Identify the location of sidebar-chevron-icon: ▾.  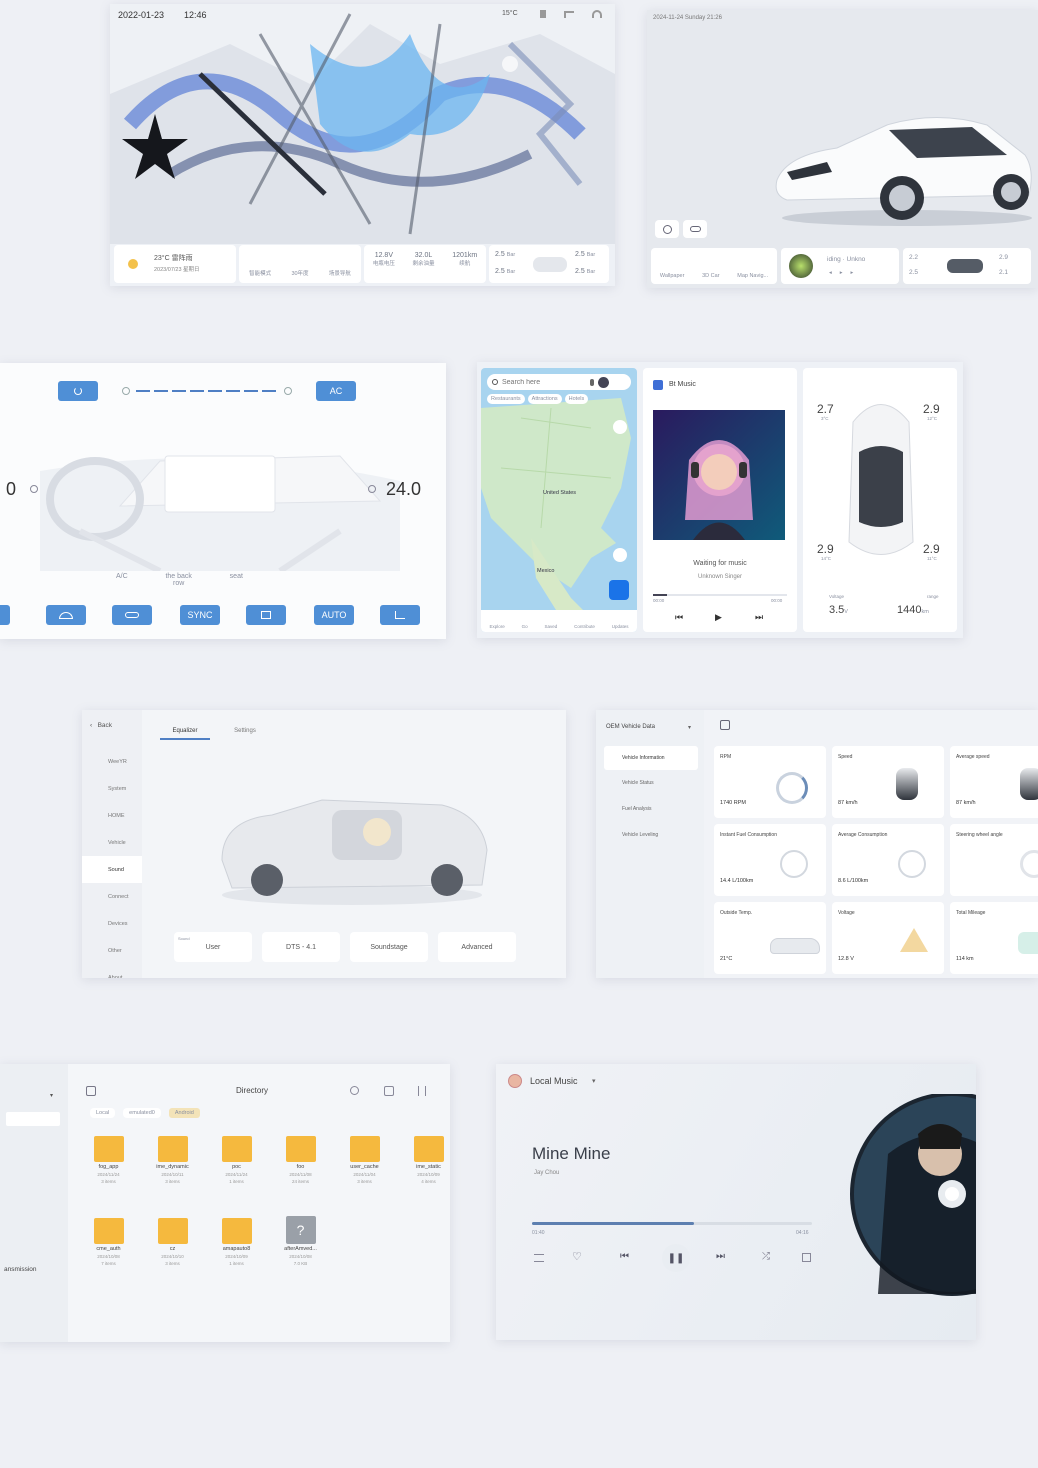
(51, 1095).